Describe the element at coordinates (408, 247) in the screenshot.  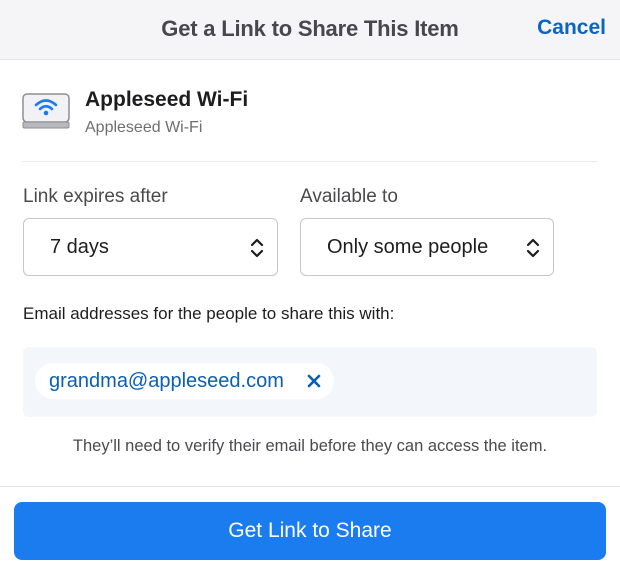
I see `available-value: Only some people` at that location.